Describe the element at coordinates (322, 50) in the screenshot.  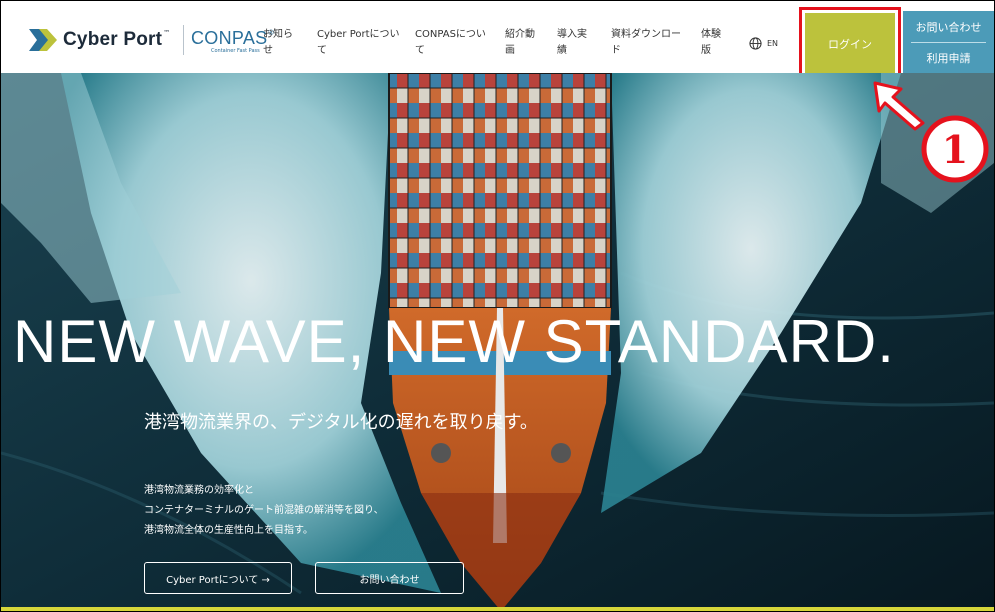
I see `nav-about-cyber-port-label-2: て` at that location.